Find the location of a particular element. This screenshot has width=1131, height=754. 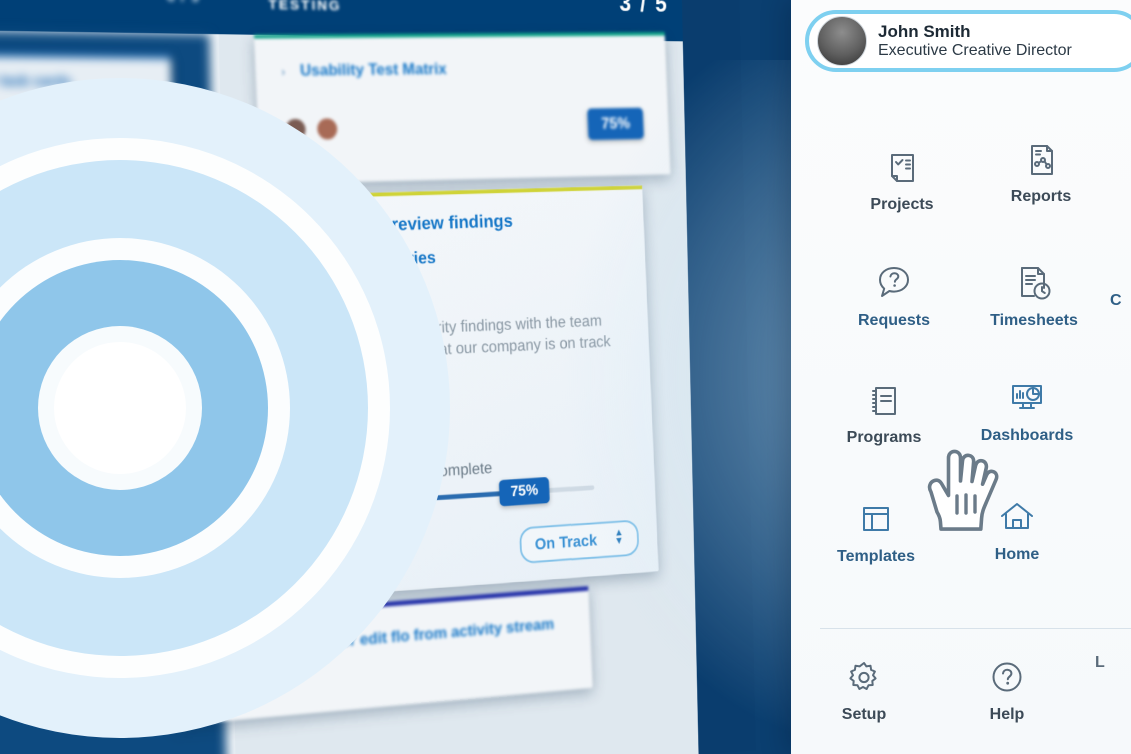

menu-item-label: C is located at coordinates (1116, 300).